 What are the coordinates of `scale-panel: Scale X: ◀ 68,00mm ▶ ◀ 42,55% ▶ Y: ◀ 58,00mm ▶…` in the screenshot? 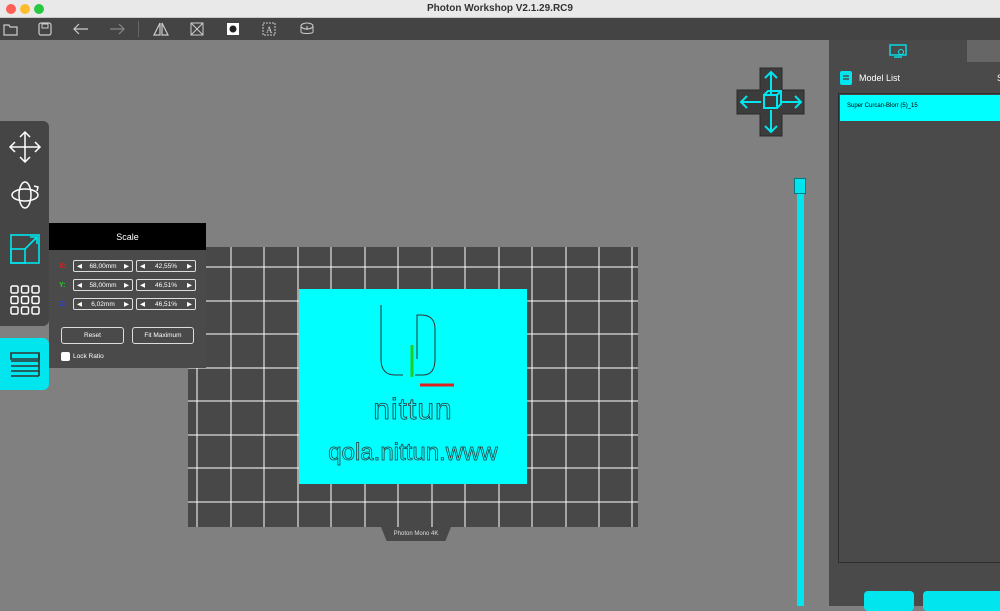 It's located at (127, 295).